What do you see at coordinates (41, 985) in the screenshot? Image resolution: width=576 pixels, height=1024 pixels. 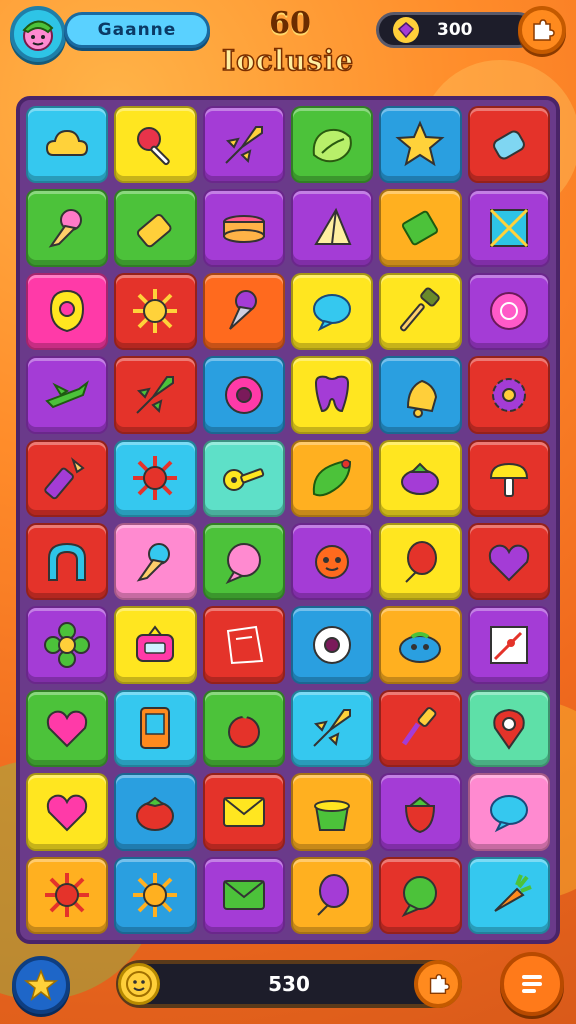 I see `star-button` at bounding box center [41, 985].